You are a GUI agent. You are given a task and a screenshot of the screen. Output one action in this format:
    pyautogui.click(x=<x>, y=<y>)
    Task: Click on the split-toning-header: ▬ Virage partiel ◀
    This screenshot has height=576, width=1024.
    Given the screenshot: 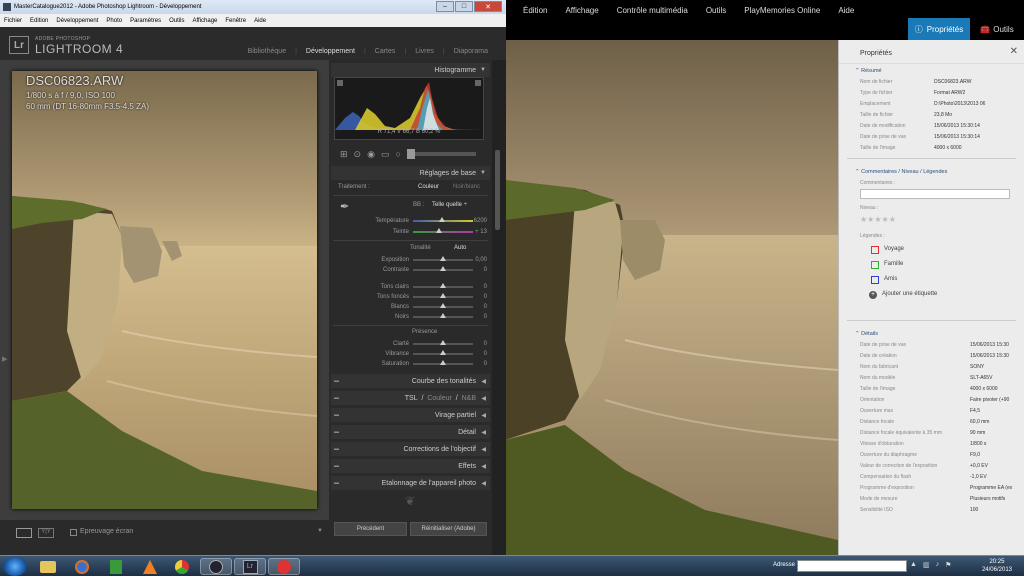 What is the action you would take?
    pyautogui.click(x=410, y=415)
    